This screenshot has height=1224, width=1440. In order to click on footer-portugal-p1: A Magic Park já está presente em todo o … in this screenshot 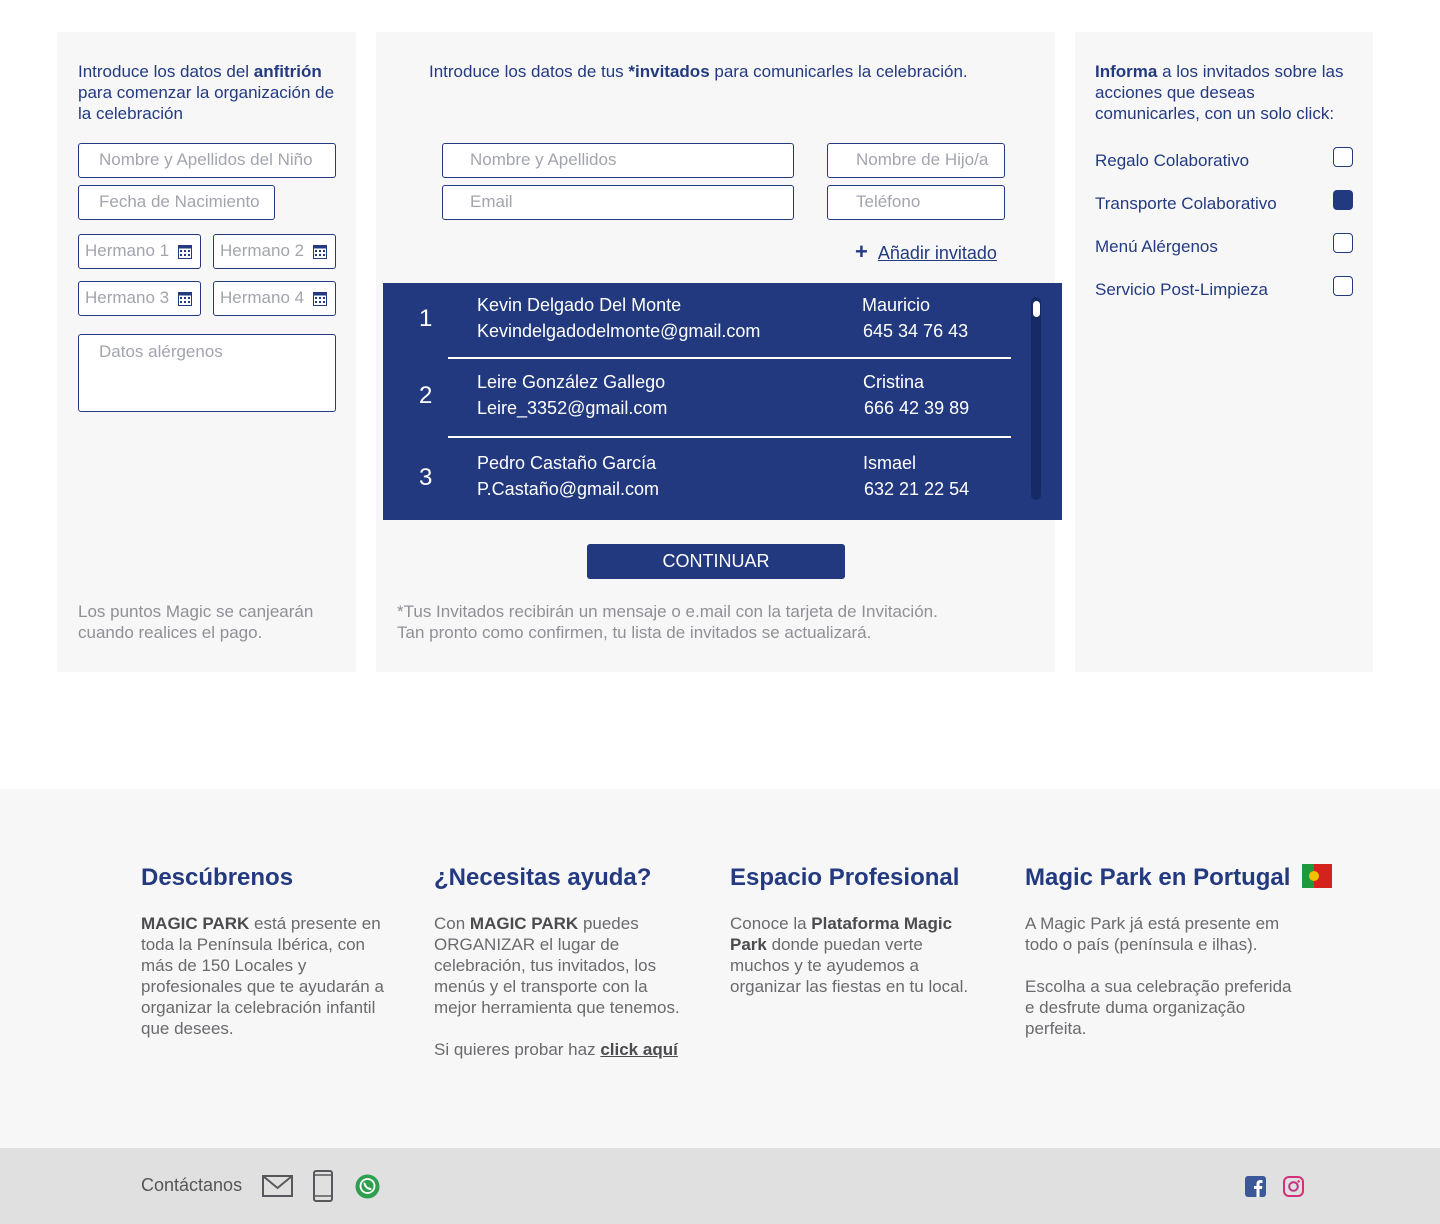, I will do `click(1152, 934)`.